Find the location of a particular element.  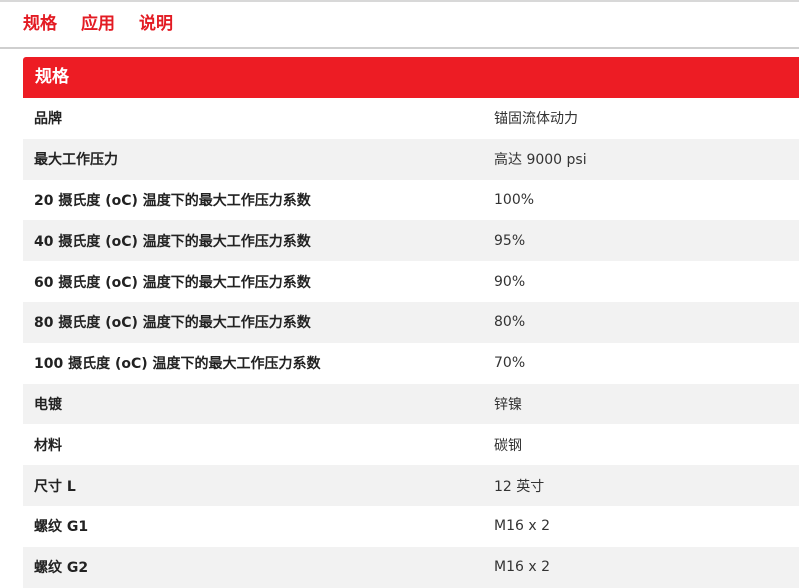

spec-label: 螺纹 G1 is located at coordinates (61, 527).